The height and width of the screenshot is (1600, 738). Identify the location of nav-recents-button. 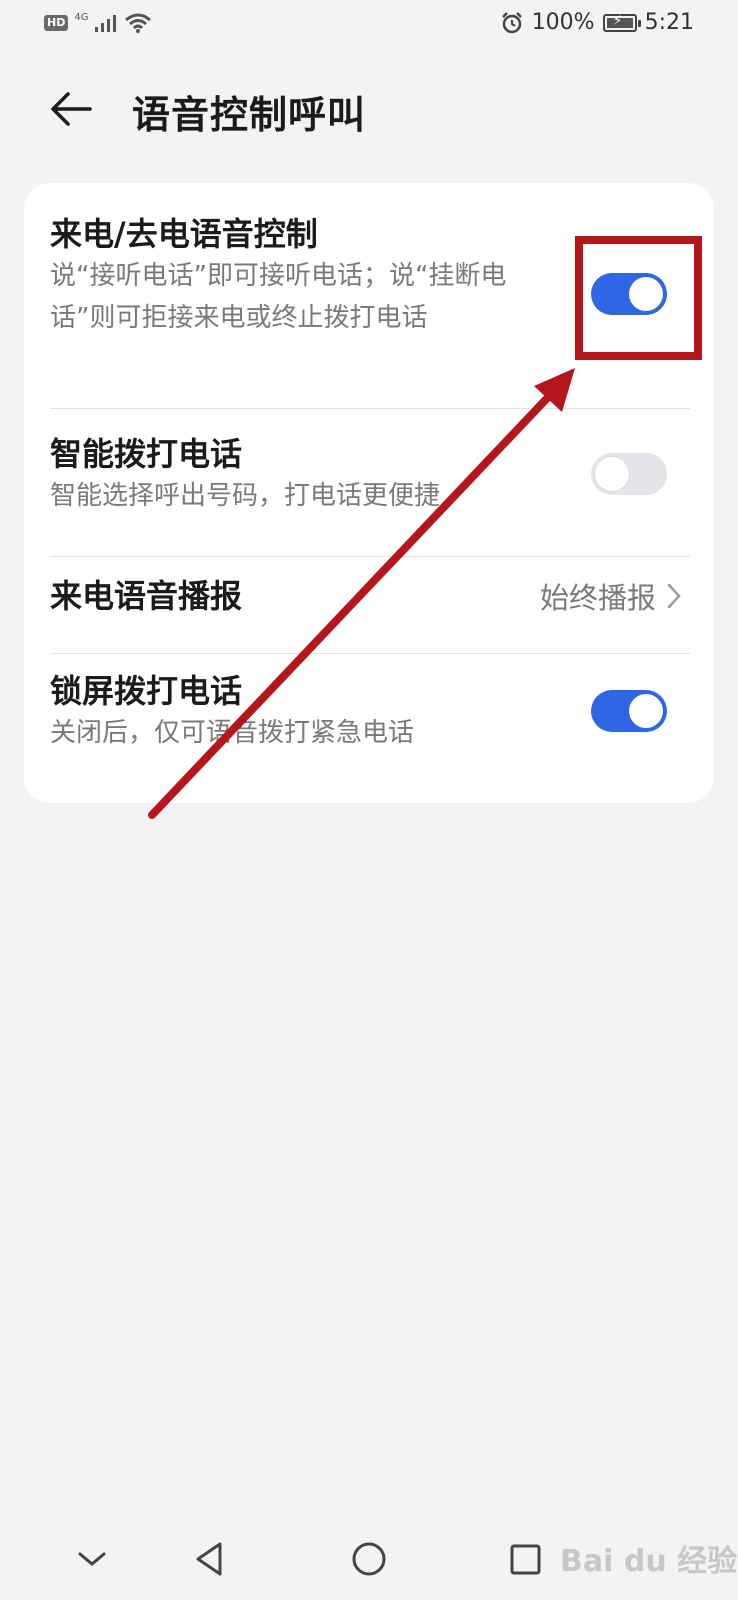
(526, 1560).